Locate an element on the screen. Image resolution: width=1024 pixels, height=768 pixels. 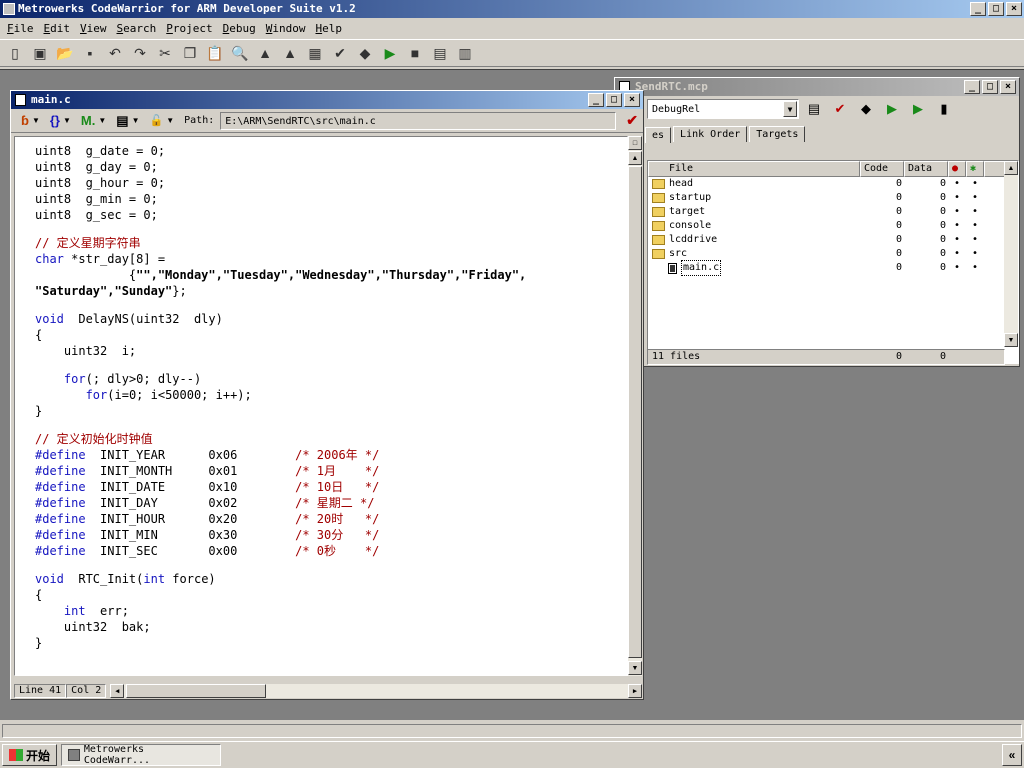
cut-icon: ✂ is located at coordinates (165, 53).